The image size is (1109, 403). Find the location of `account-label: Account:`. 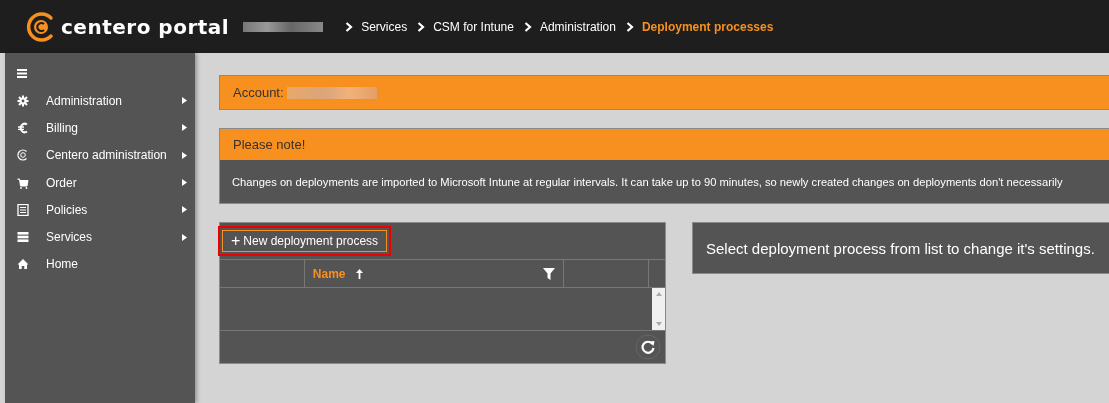

account-label: Account: is located at coordinates (258, 92).